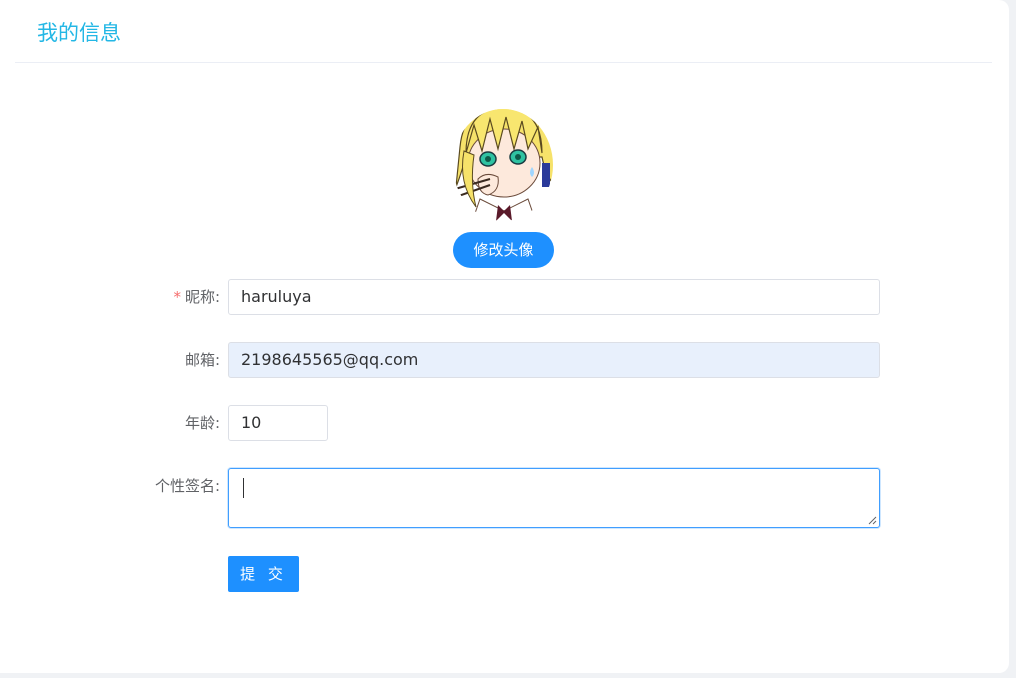 This screenshot has width=1016, height=678. Describe the element at coordinates (187, 486) in the screenshot. I see `signature-label: 个性签名:` at that location.